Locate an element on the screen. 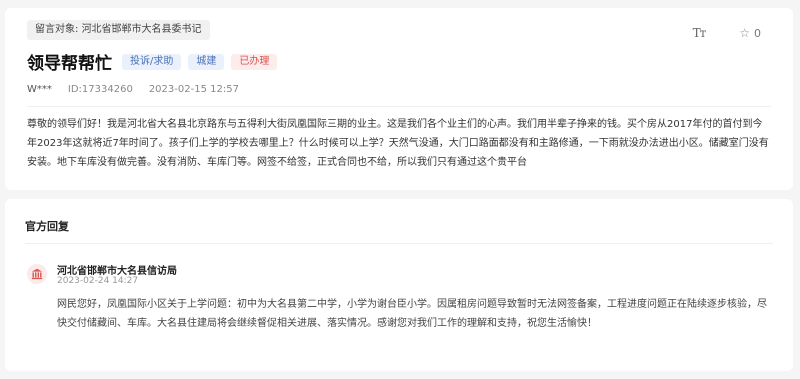 This screenshot has width=800, height=379. recipient-value: 河北省邯郸市大名县委书记 is located at coordinates (141, 29).